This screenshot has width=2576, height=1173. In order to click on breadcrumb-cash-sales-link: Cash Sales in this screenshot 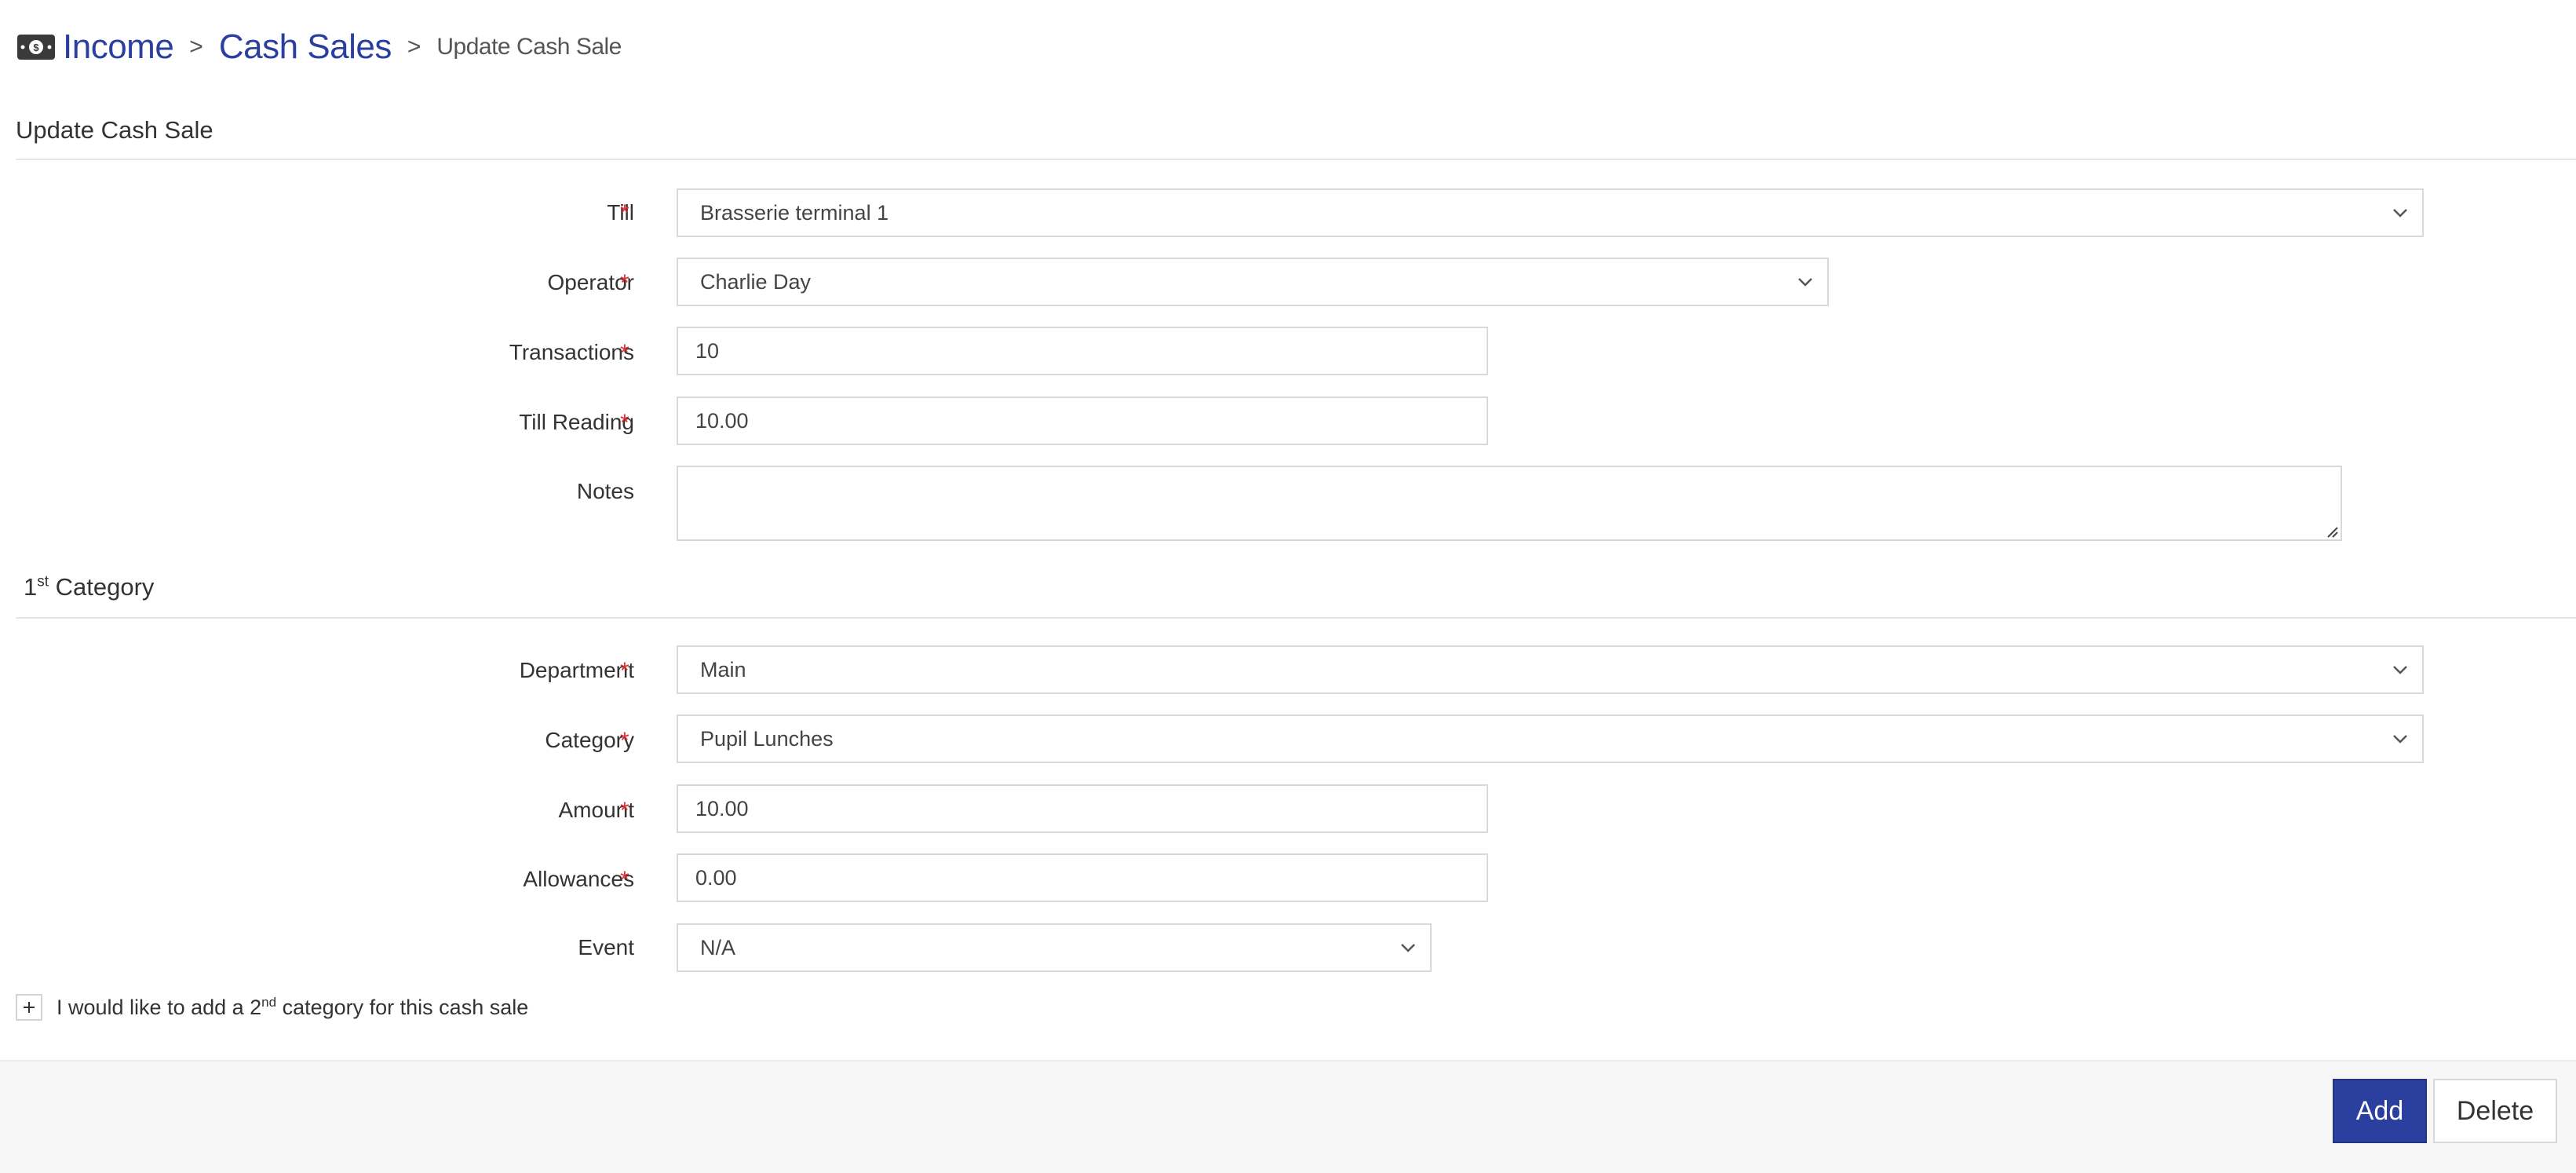, I will do `click(305, 47)`.